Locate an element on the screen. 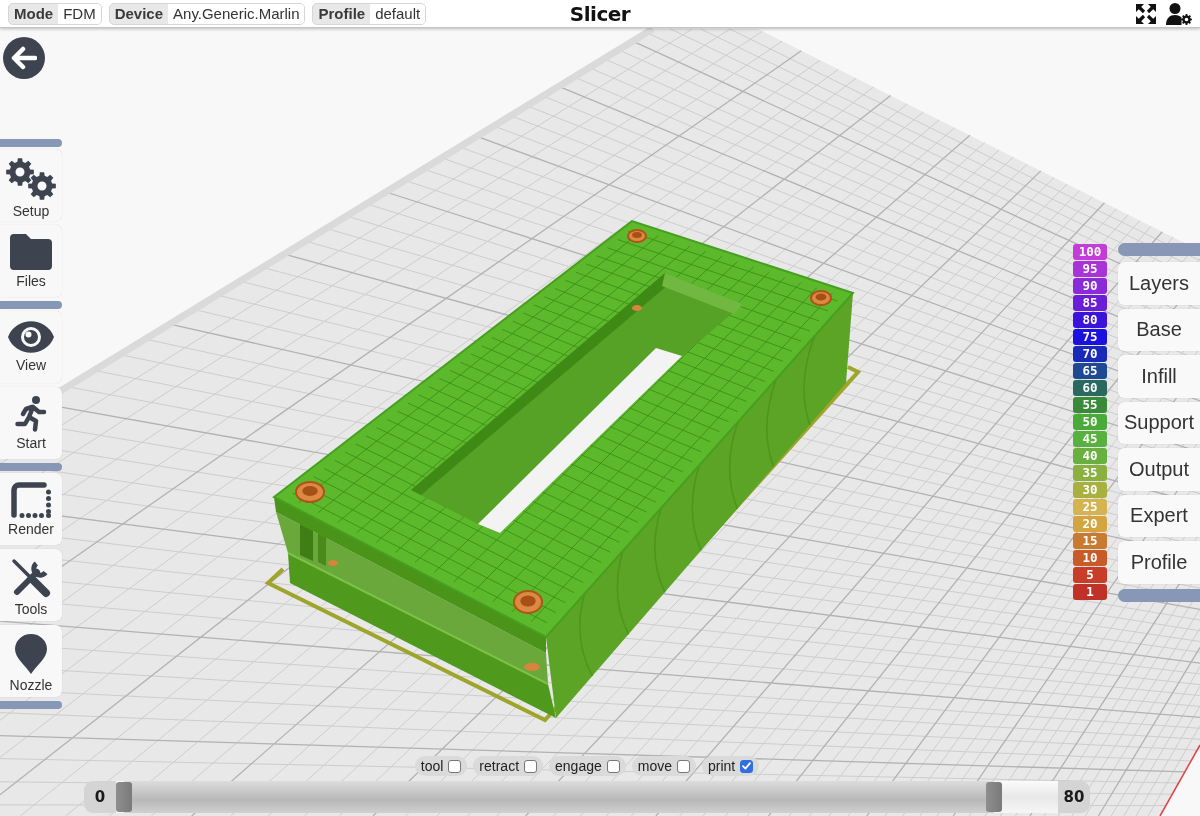  sidebar-button: Files is located at coordinates (31, 261).